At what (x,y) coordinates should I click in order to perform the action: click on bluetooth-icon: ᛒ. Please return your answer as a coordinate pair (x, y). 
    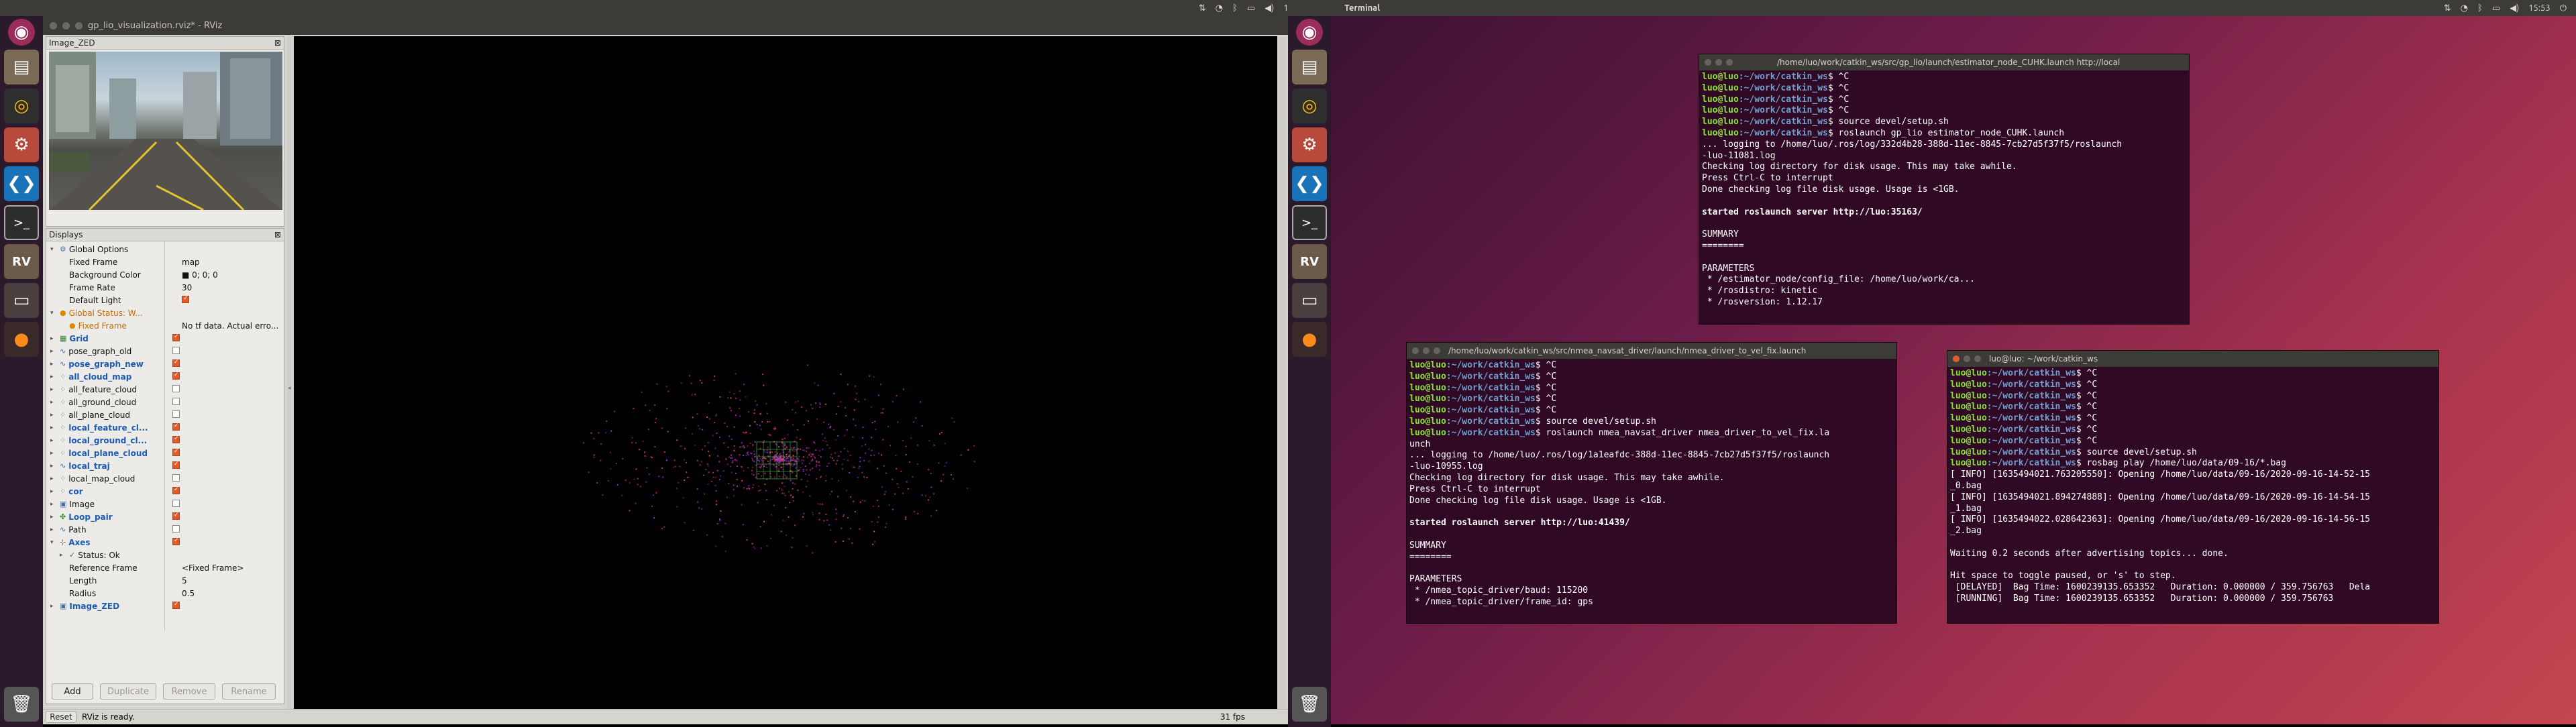
    Looking at the image, I should click on (1235, 8).